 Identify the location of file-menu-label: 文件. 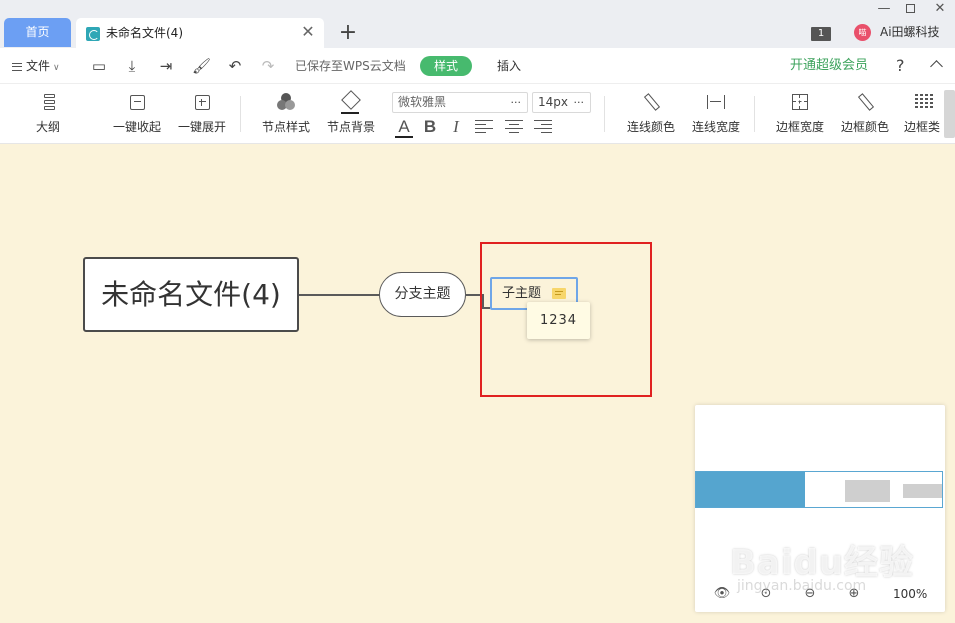
(38, 66).